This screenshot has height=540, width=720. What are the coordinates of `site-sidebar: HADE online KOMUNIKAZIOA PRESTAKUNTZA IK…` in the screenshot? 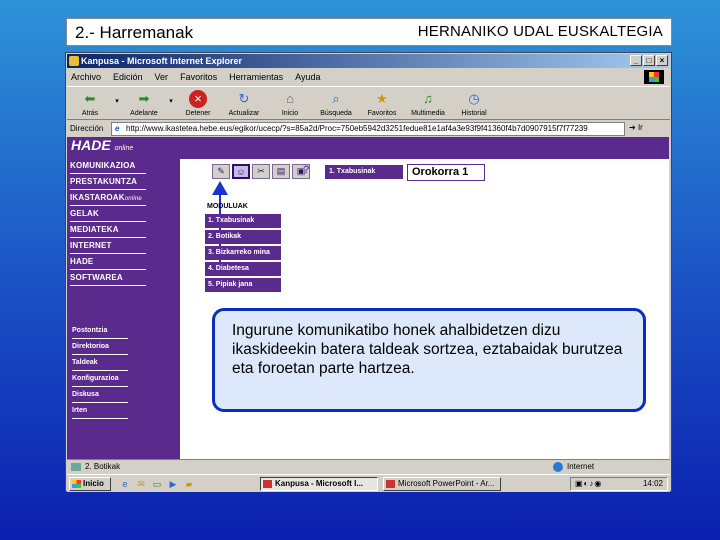 It's located at (123, 298).